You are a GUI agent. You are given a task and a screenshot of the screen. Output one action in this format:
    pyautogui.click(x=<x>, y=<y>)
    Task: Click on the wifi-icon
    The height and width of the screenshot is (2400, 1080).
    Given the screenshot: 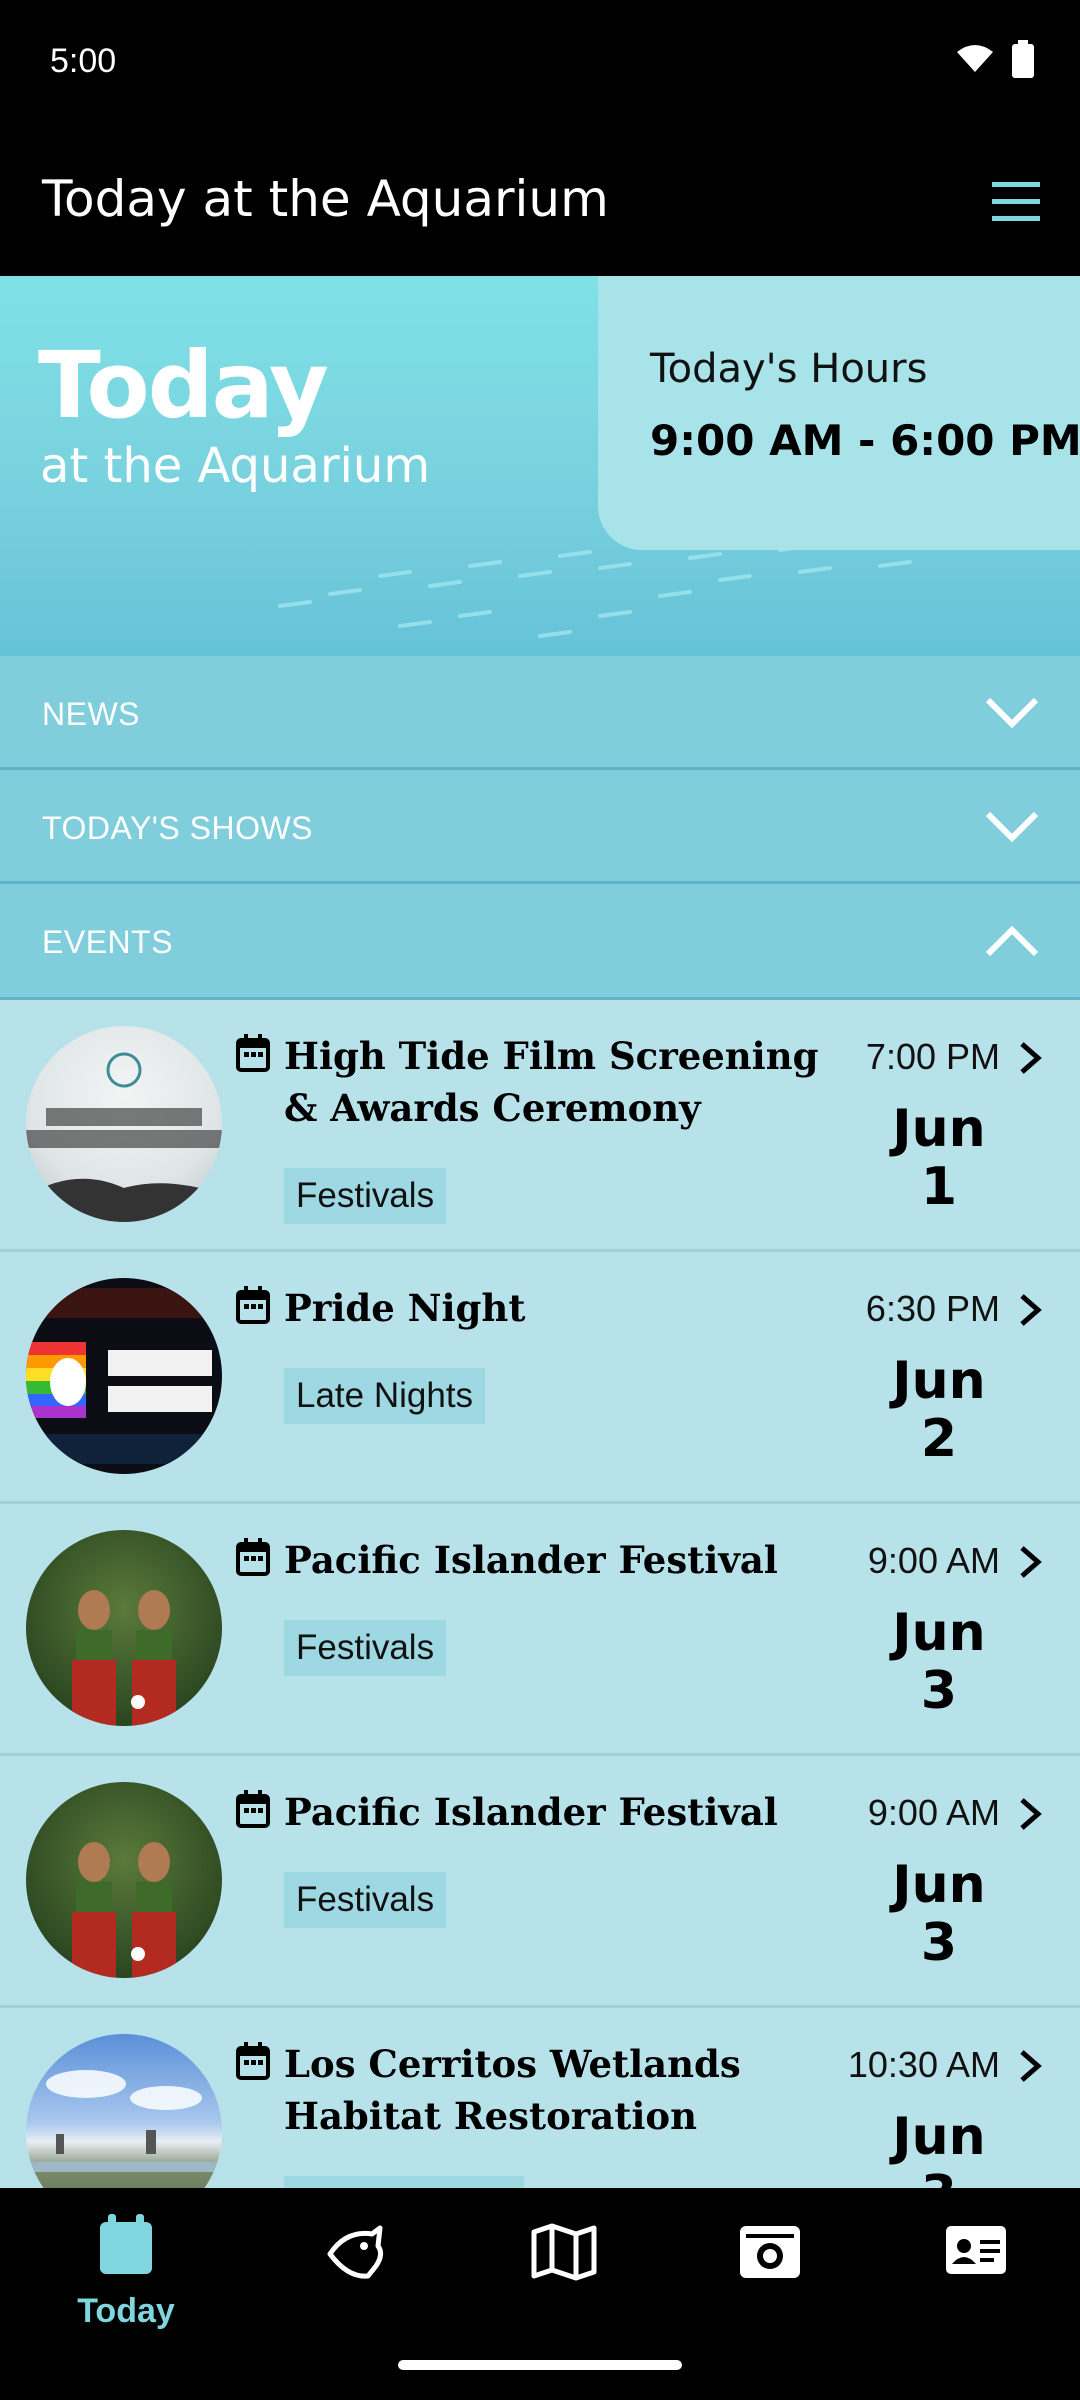 What is the action you would take?
    pyautogui.click(x=975, y=58)
    